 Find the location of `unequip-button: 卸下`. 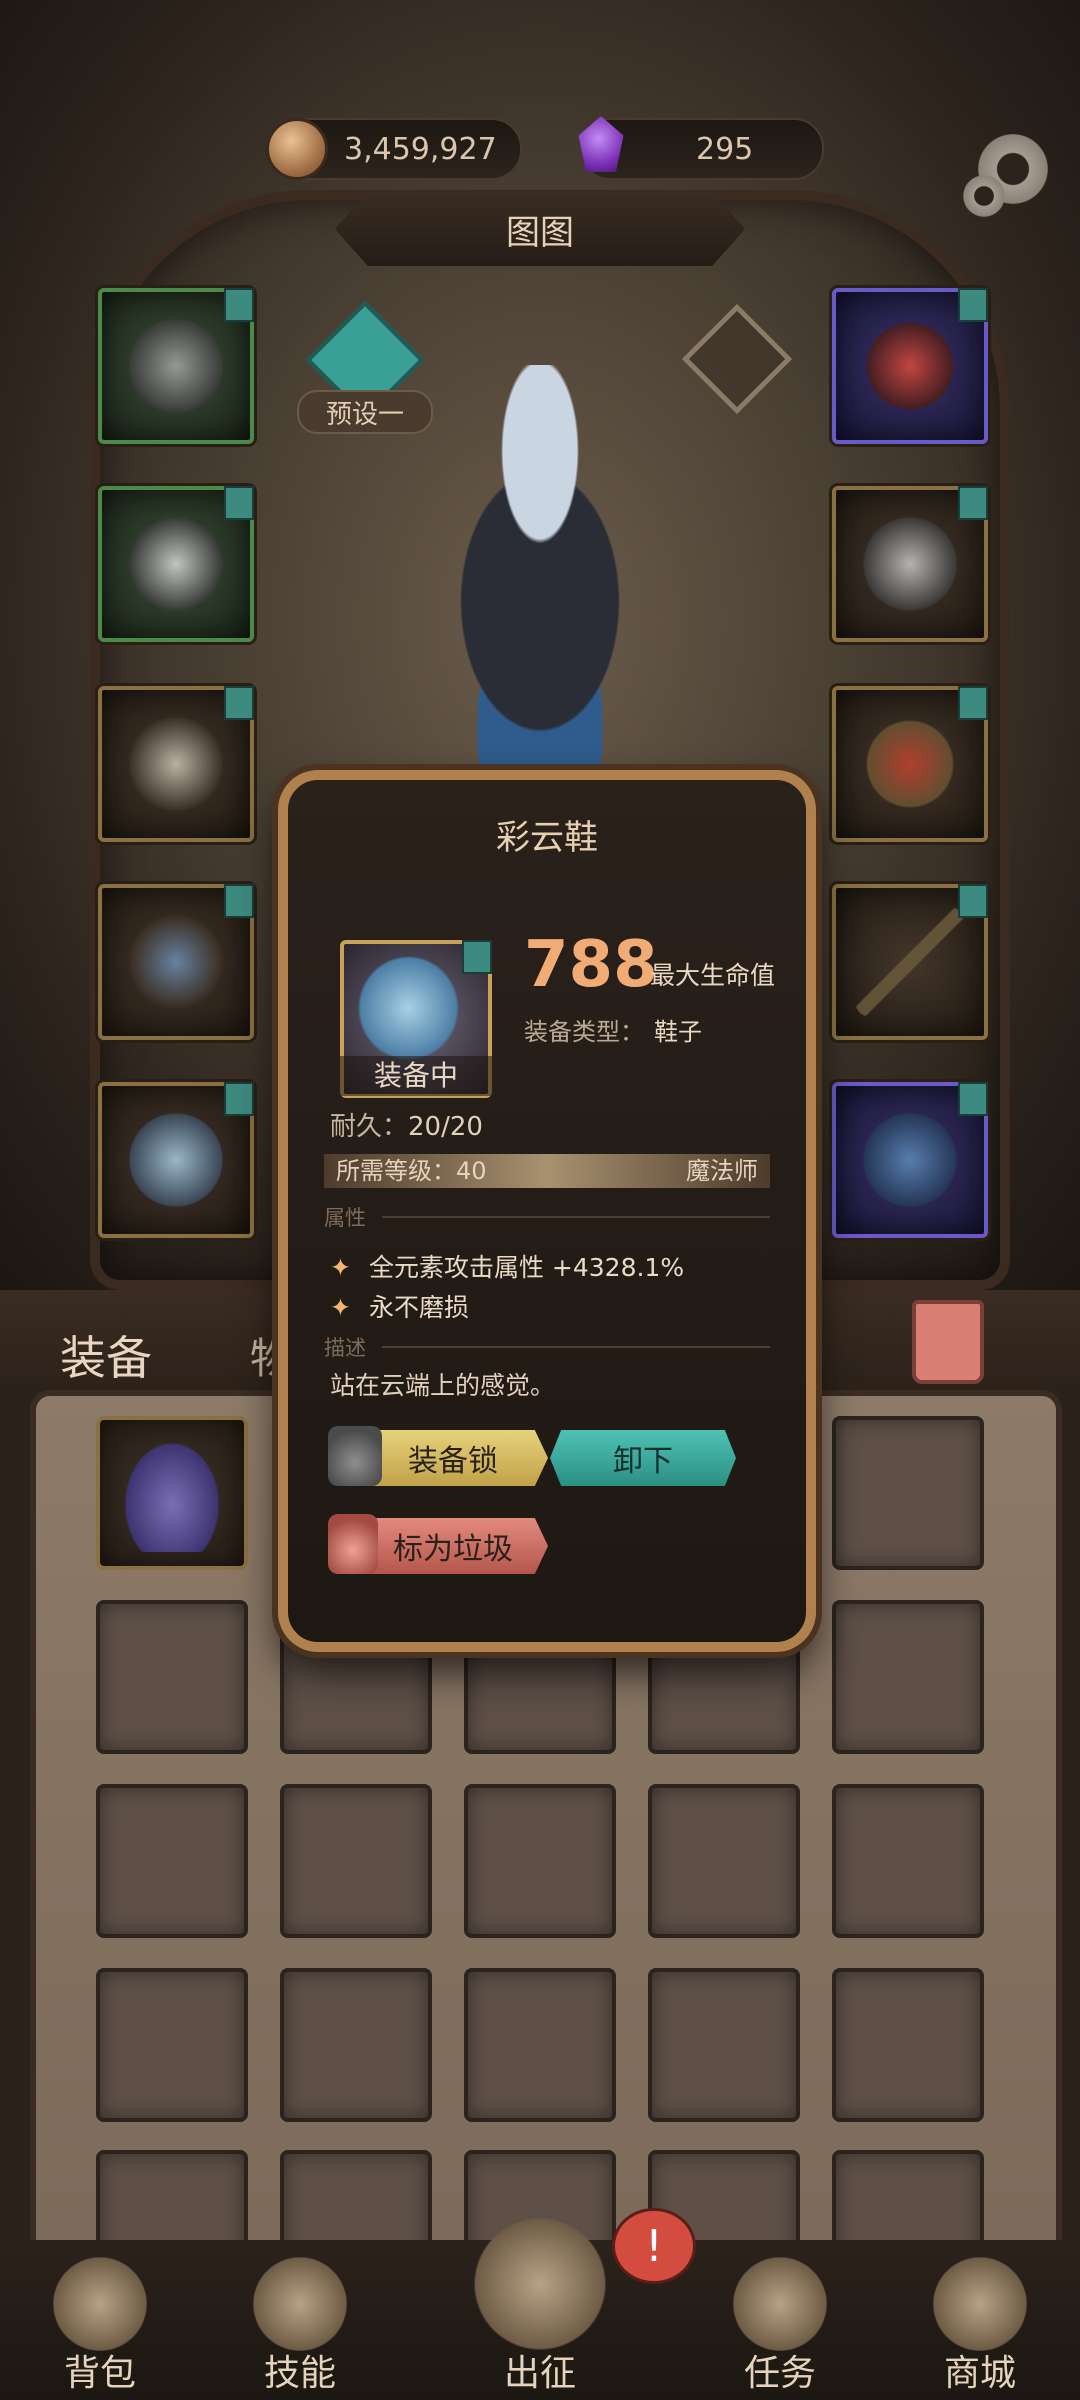

unequip-button: 卸下 is located at coordinates (643, 1458).